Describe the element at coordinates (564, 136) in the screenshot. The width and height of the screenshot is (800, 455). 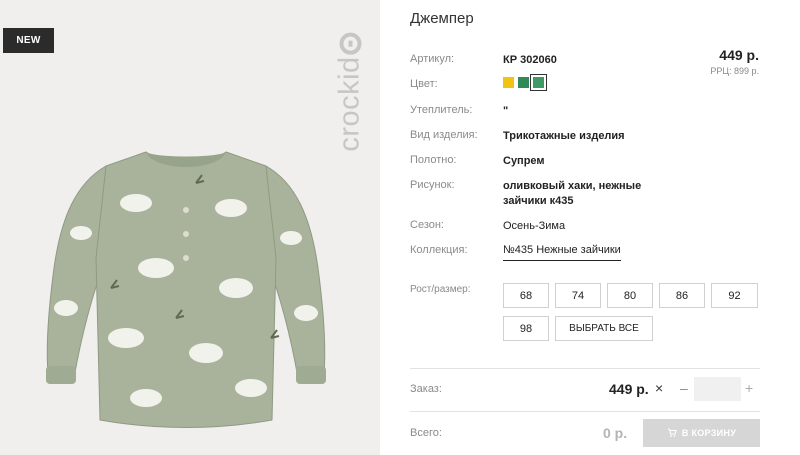
I see `spec-value: Трикотажные изделия` at that location.